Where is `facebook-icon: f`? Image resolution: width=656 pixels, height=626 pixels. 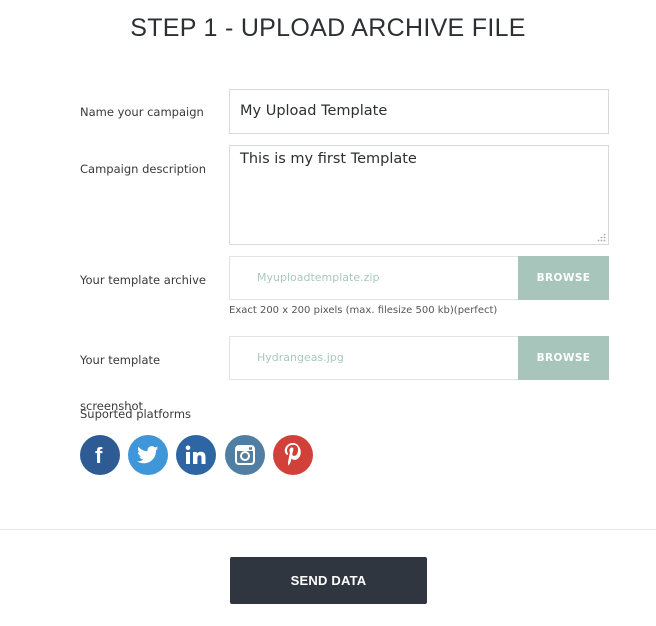 facebook-icon: f is located at coordinates (100, 455).